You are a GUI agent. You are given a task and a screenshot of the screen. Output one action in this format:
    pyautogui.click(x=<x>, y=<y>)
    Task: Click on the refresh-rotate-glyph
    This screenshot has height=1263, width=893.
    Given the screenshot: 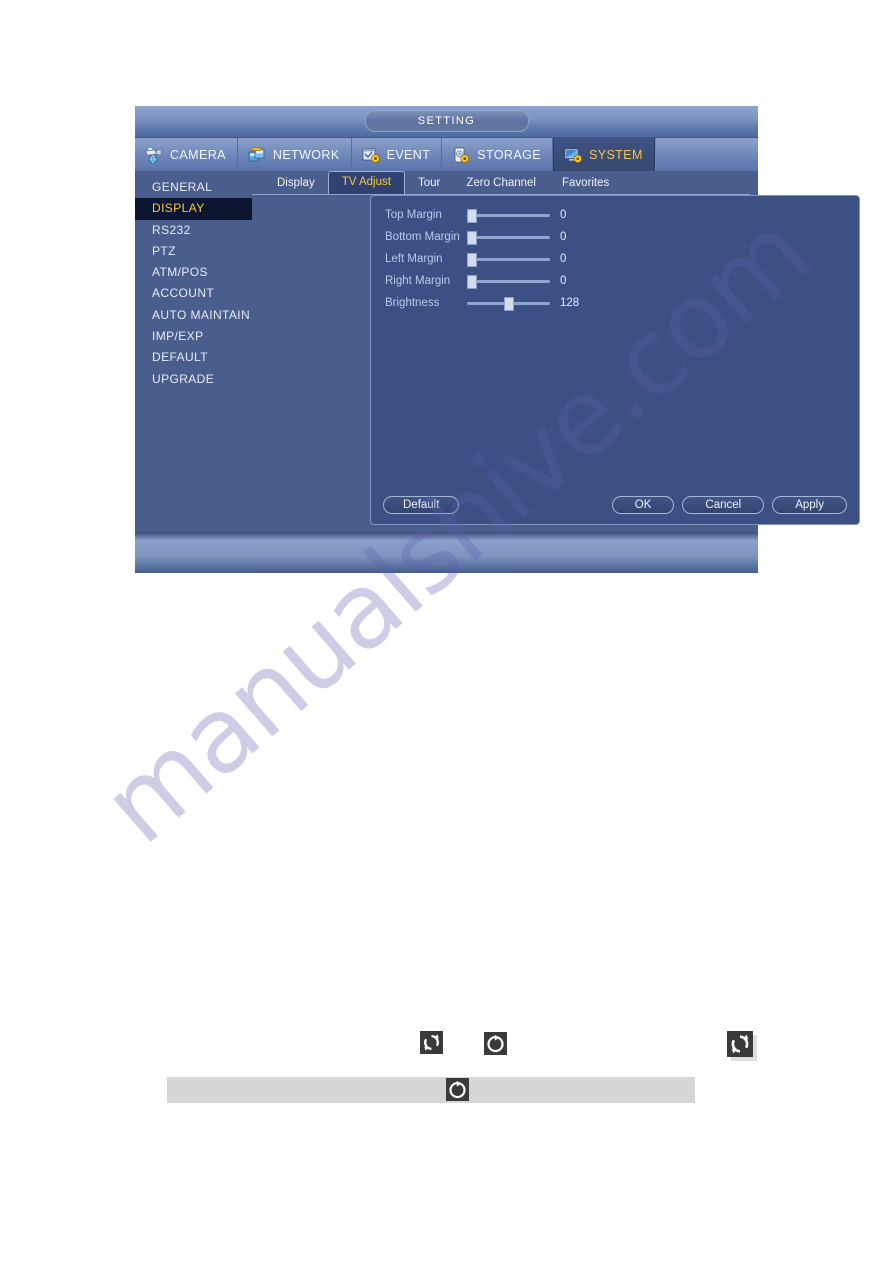 What is the action you would take?
    pyautogui.click(x=495, y=1043)
    